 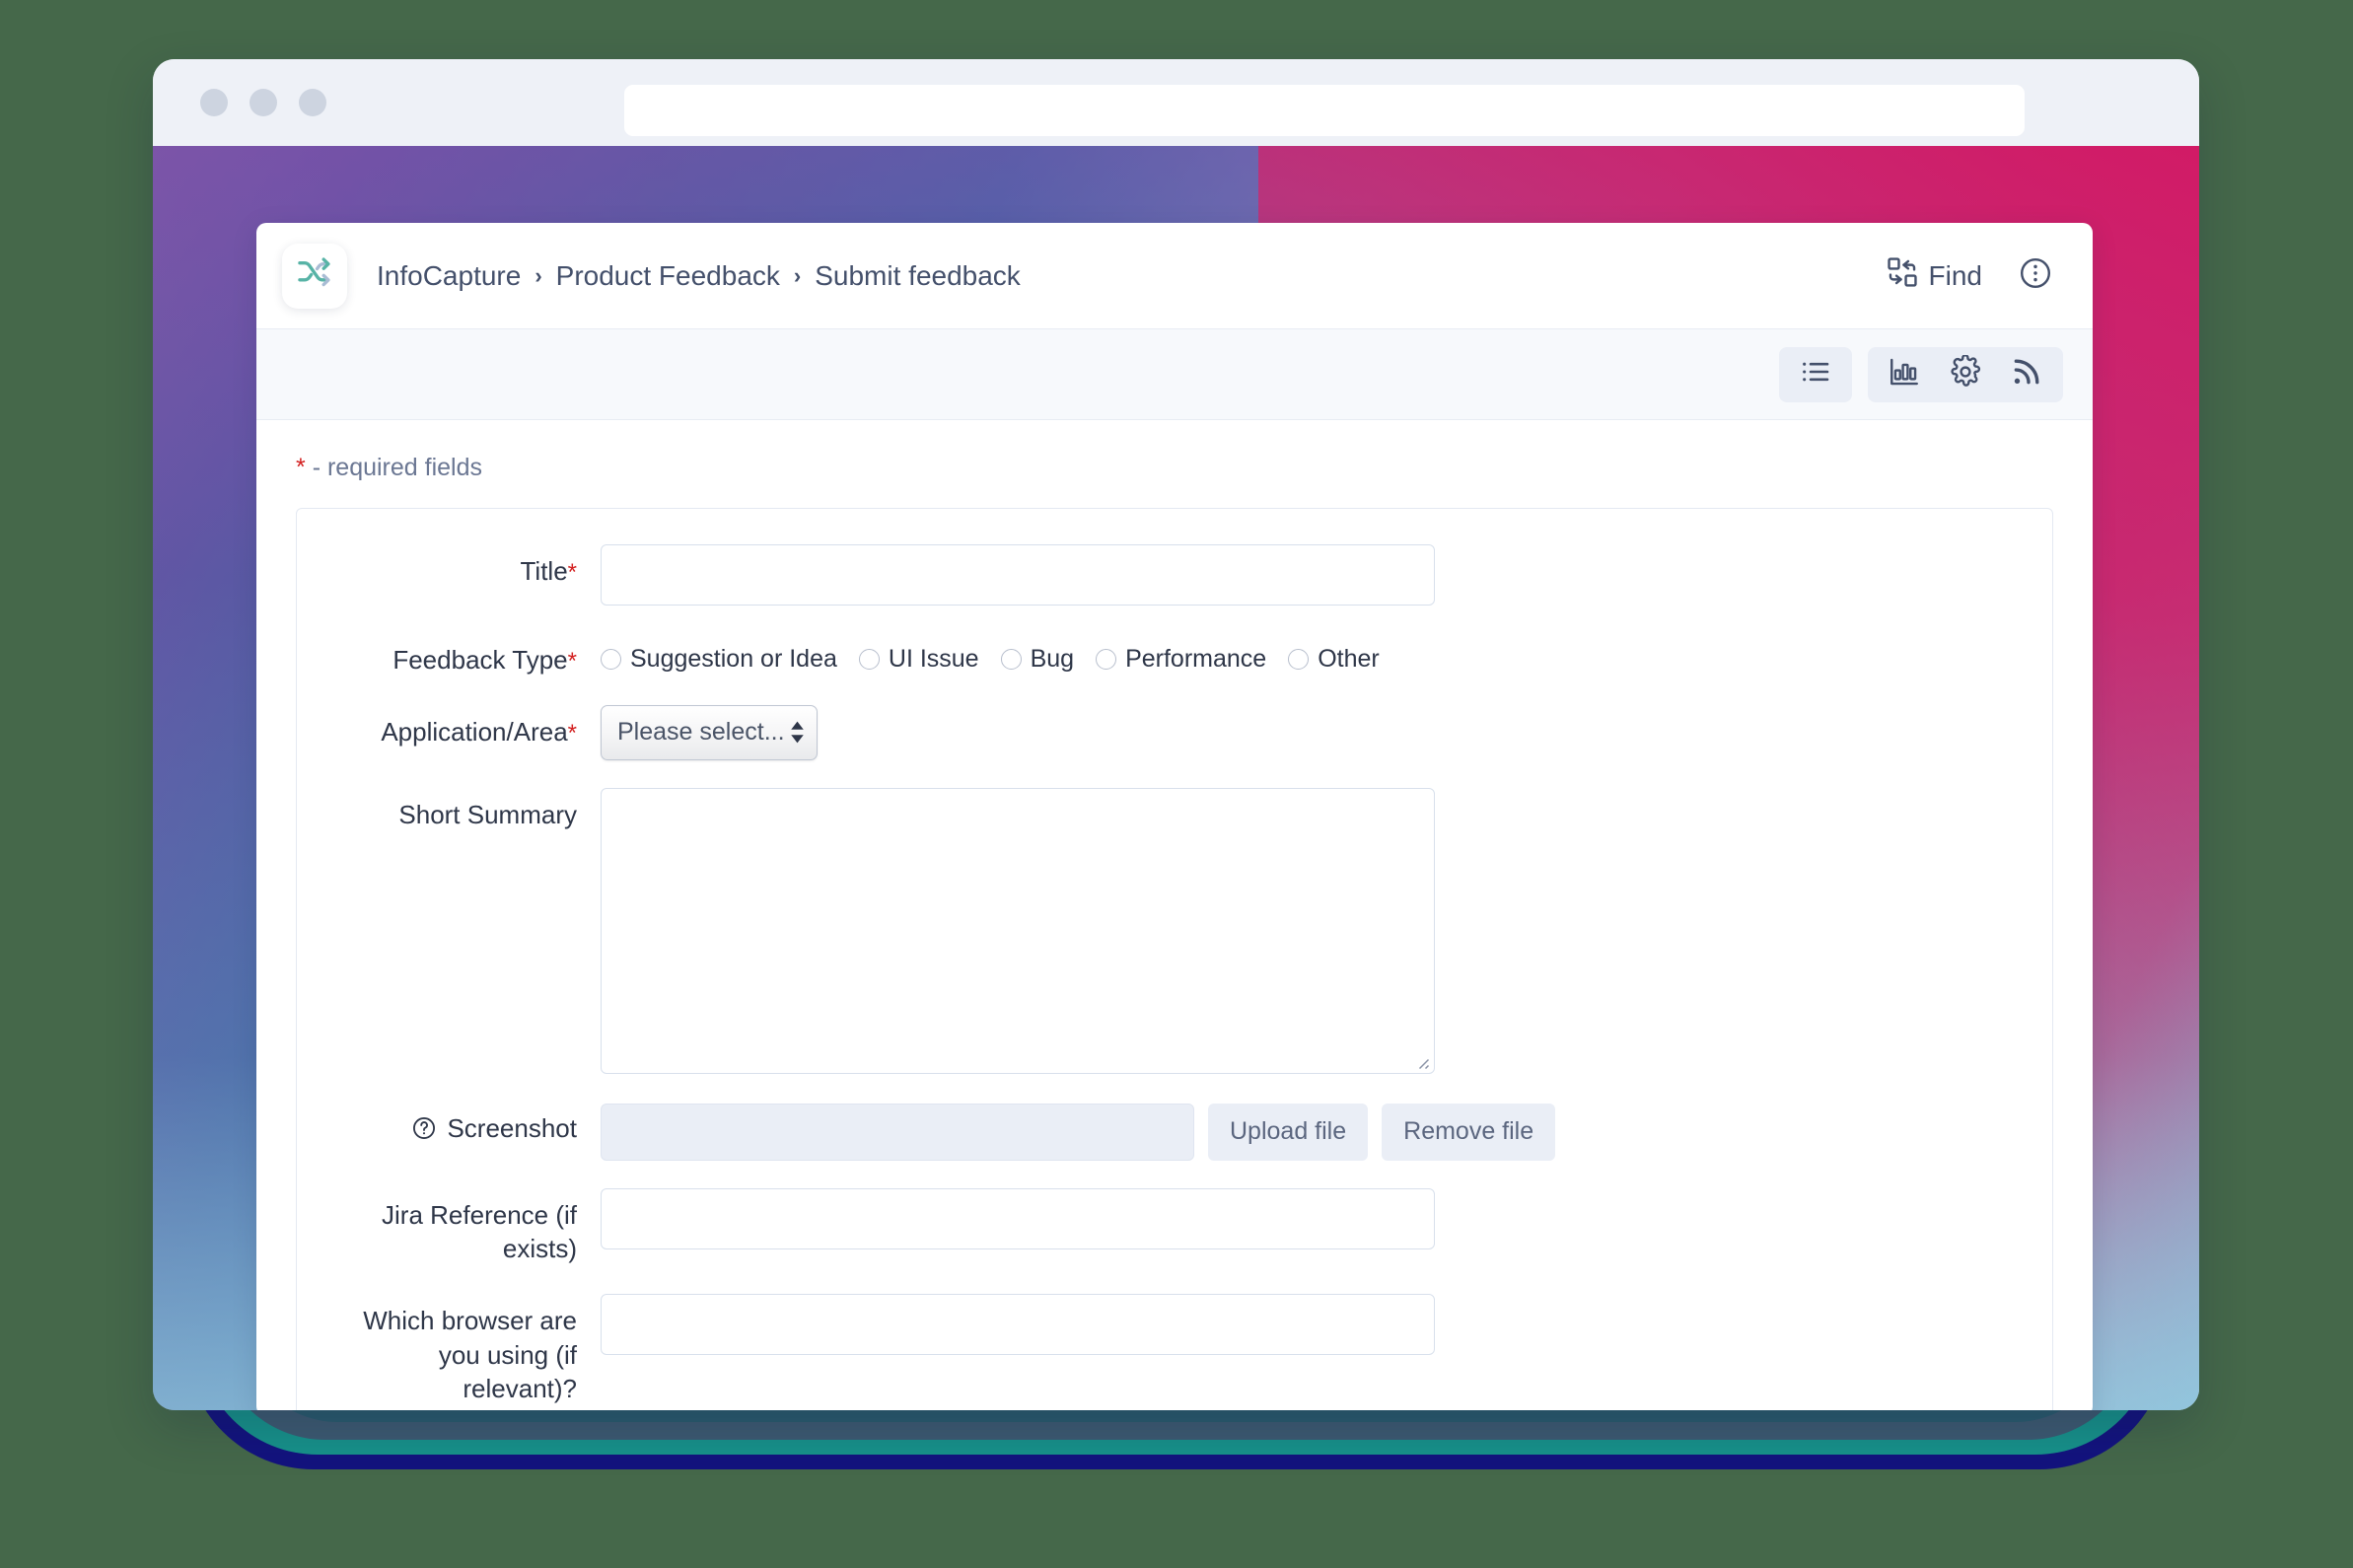 I want to click on close-button, so click(x=214, y=102).